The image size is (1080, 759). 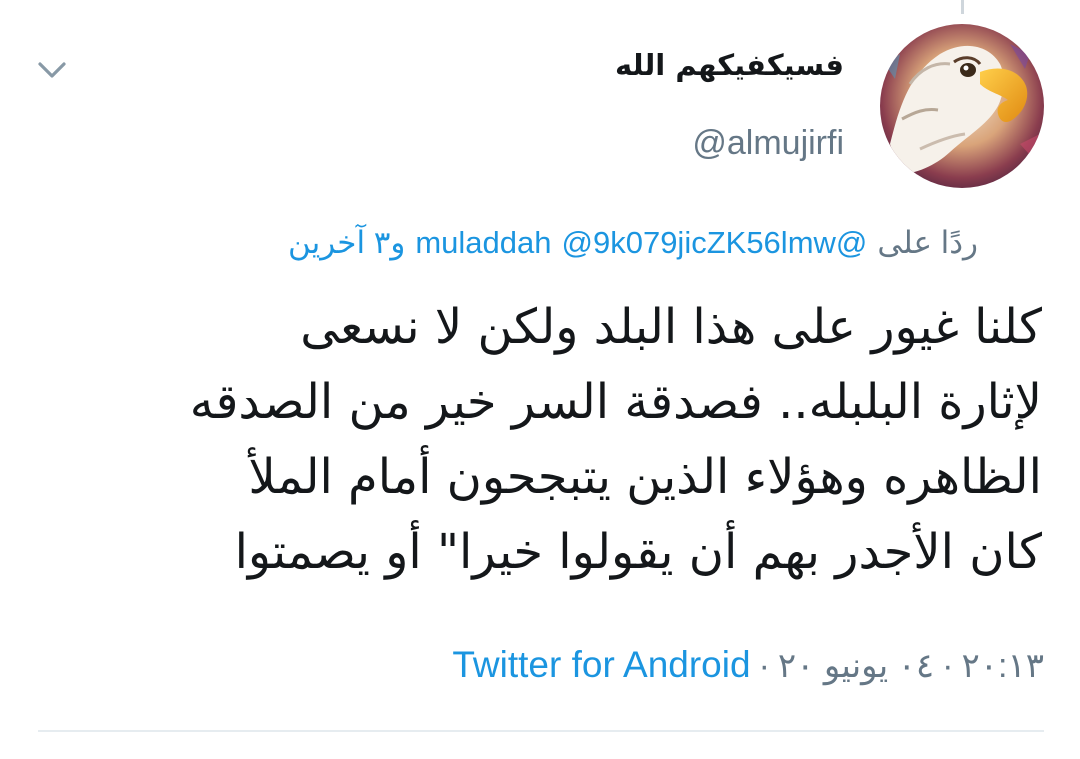 I want to click on tweet-text-line: كلنا غيور على هذا البلد ولكن لا نسعى, so click(x=671, y=327).